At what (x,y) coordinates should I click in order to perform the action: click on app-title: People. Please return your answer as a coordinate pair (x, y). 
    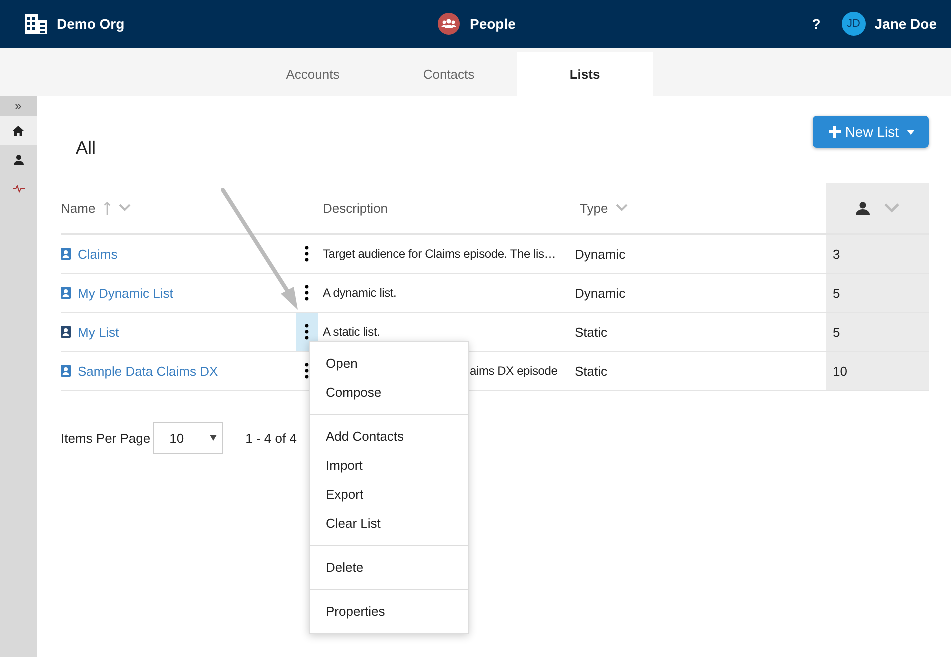
    Looking at the image, I should click on (493, 24).